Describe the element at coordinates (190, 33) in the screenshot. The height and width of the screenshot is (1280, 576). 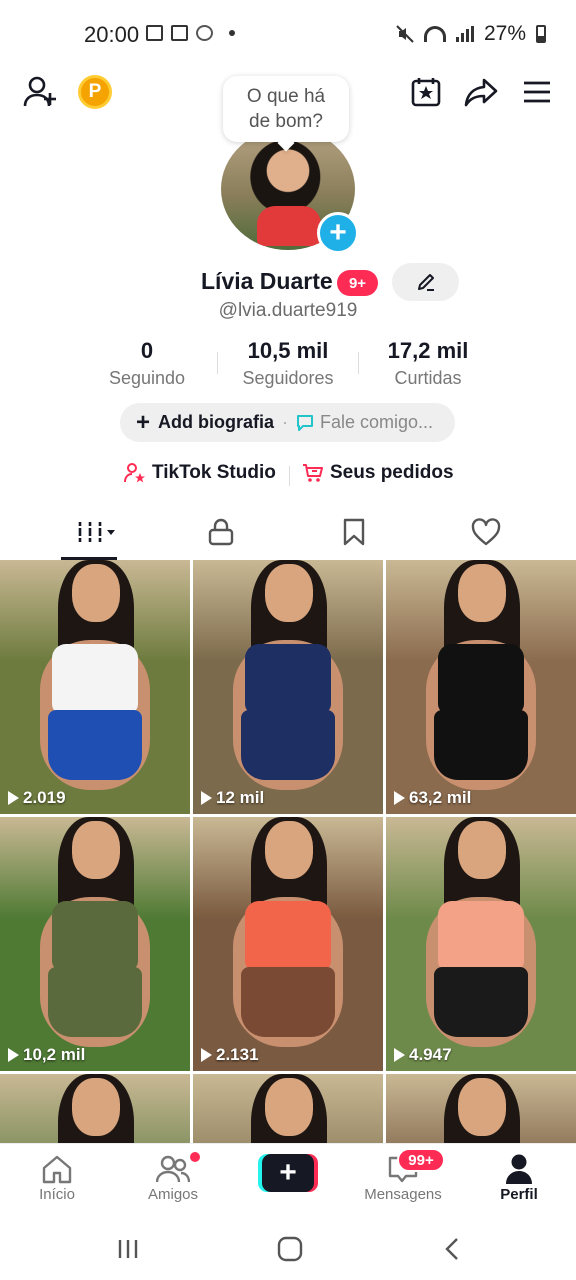
I see `notification-icons` at that location.